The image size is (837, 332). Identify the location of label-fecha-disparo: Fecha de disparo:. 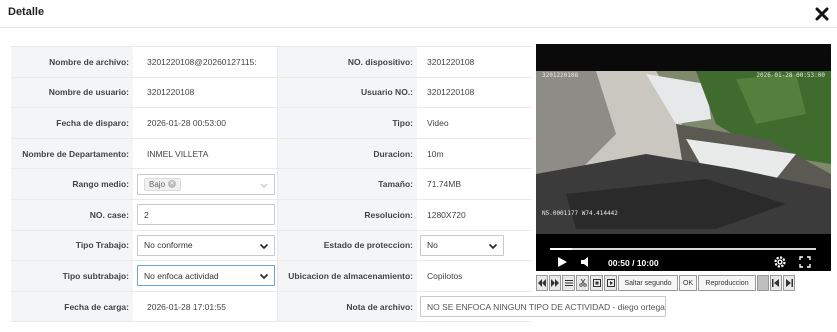
(72, 123).